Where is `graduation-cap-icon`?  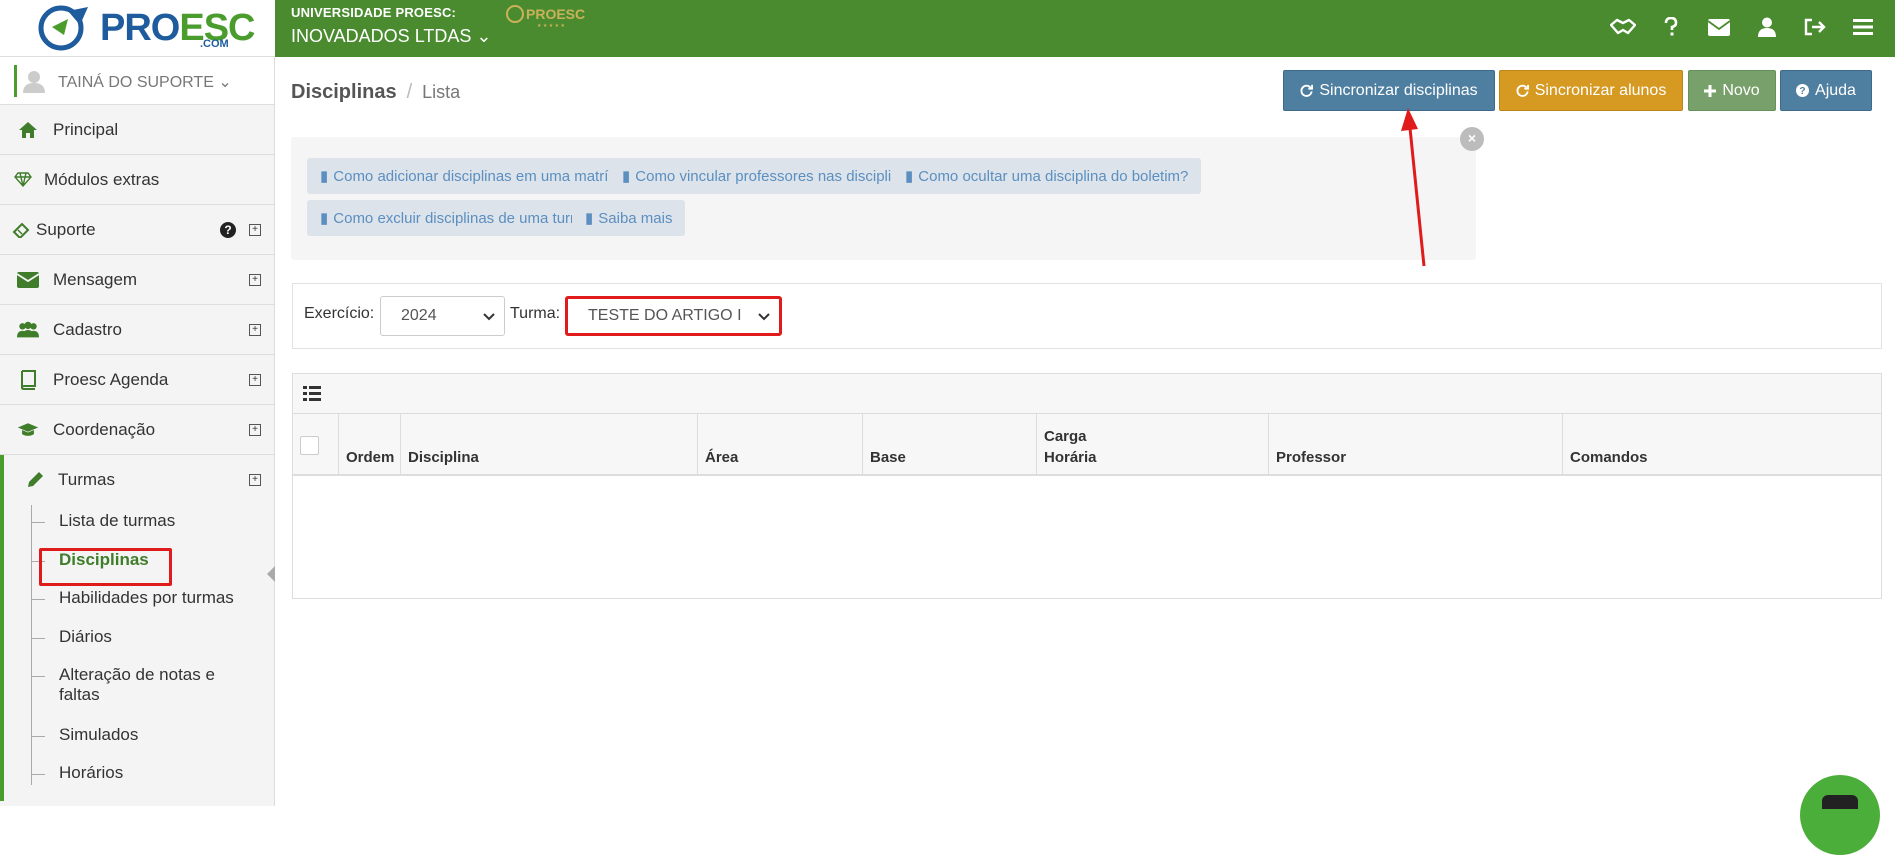 graduation-cap-icon is located at coordinates (28, 430).